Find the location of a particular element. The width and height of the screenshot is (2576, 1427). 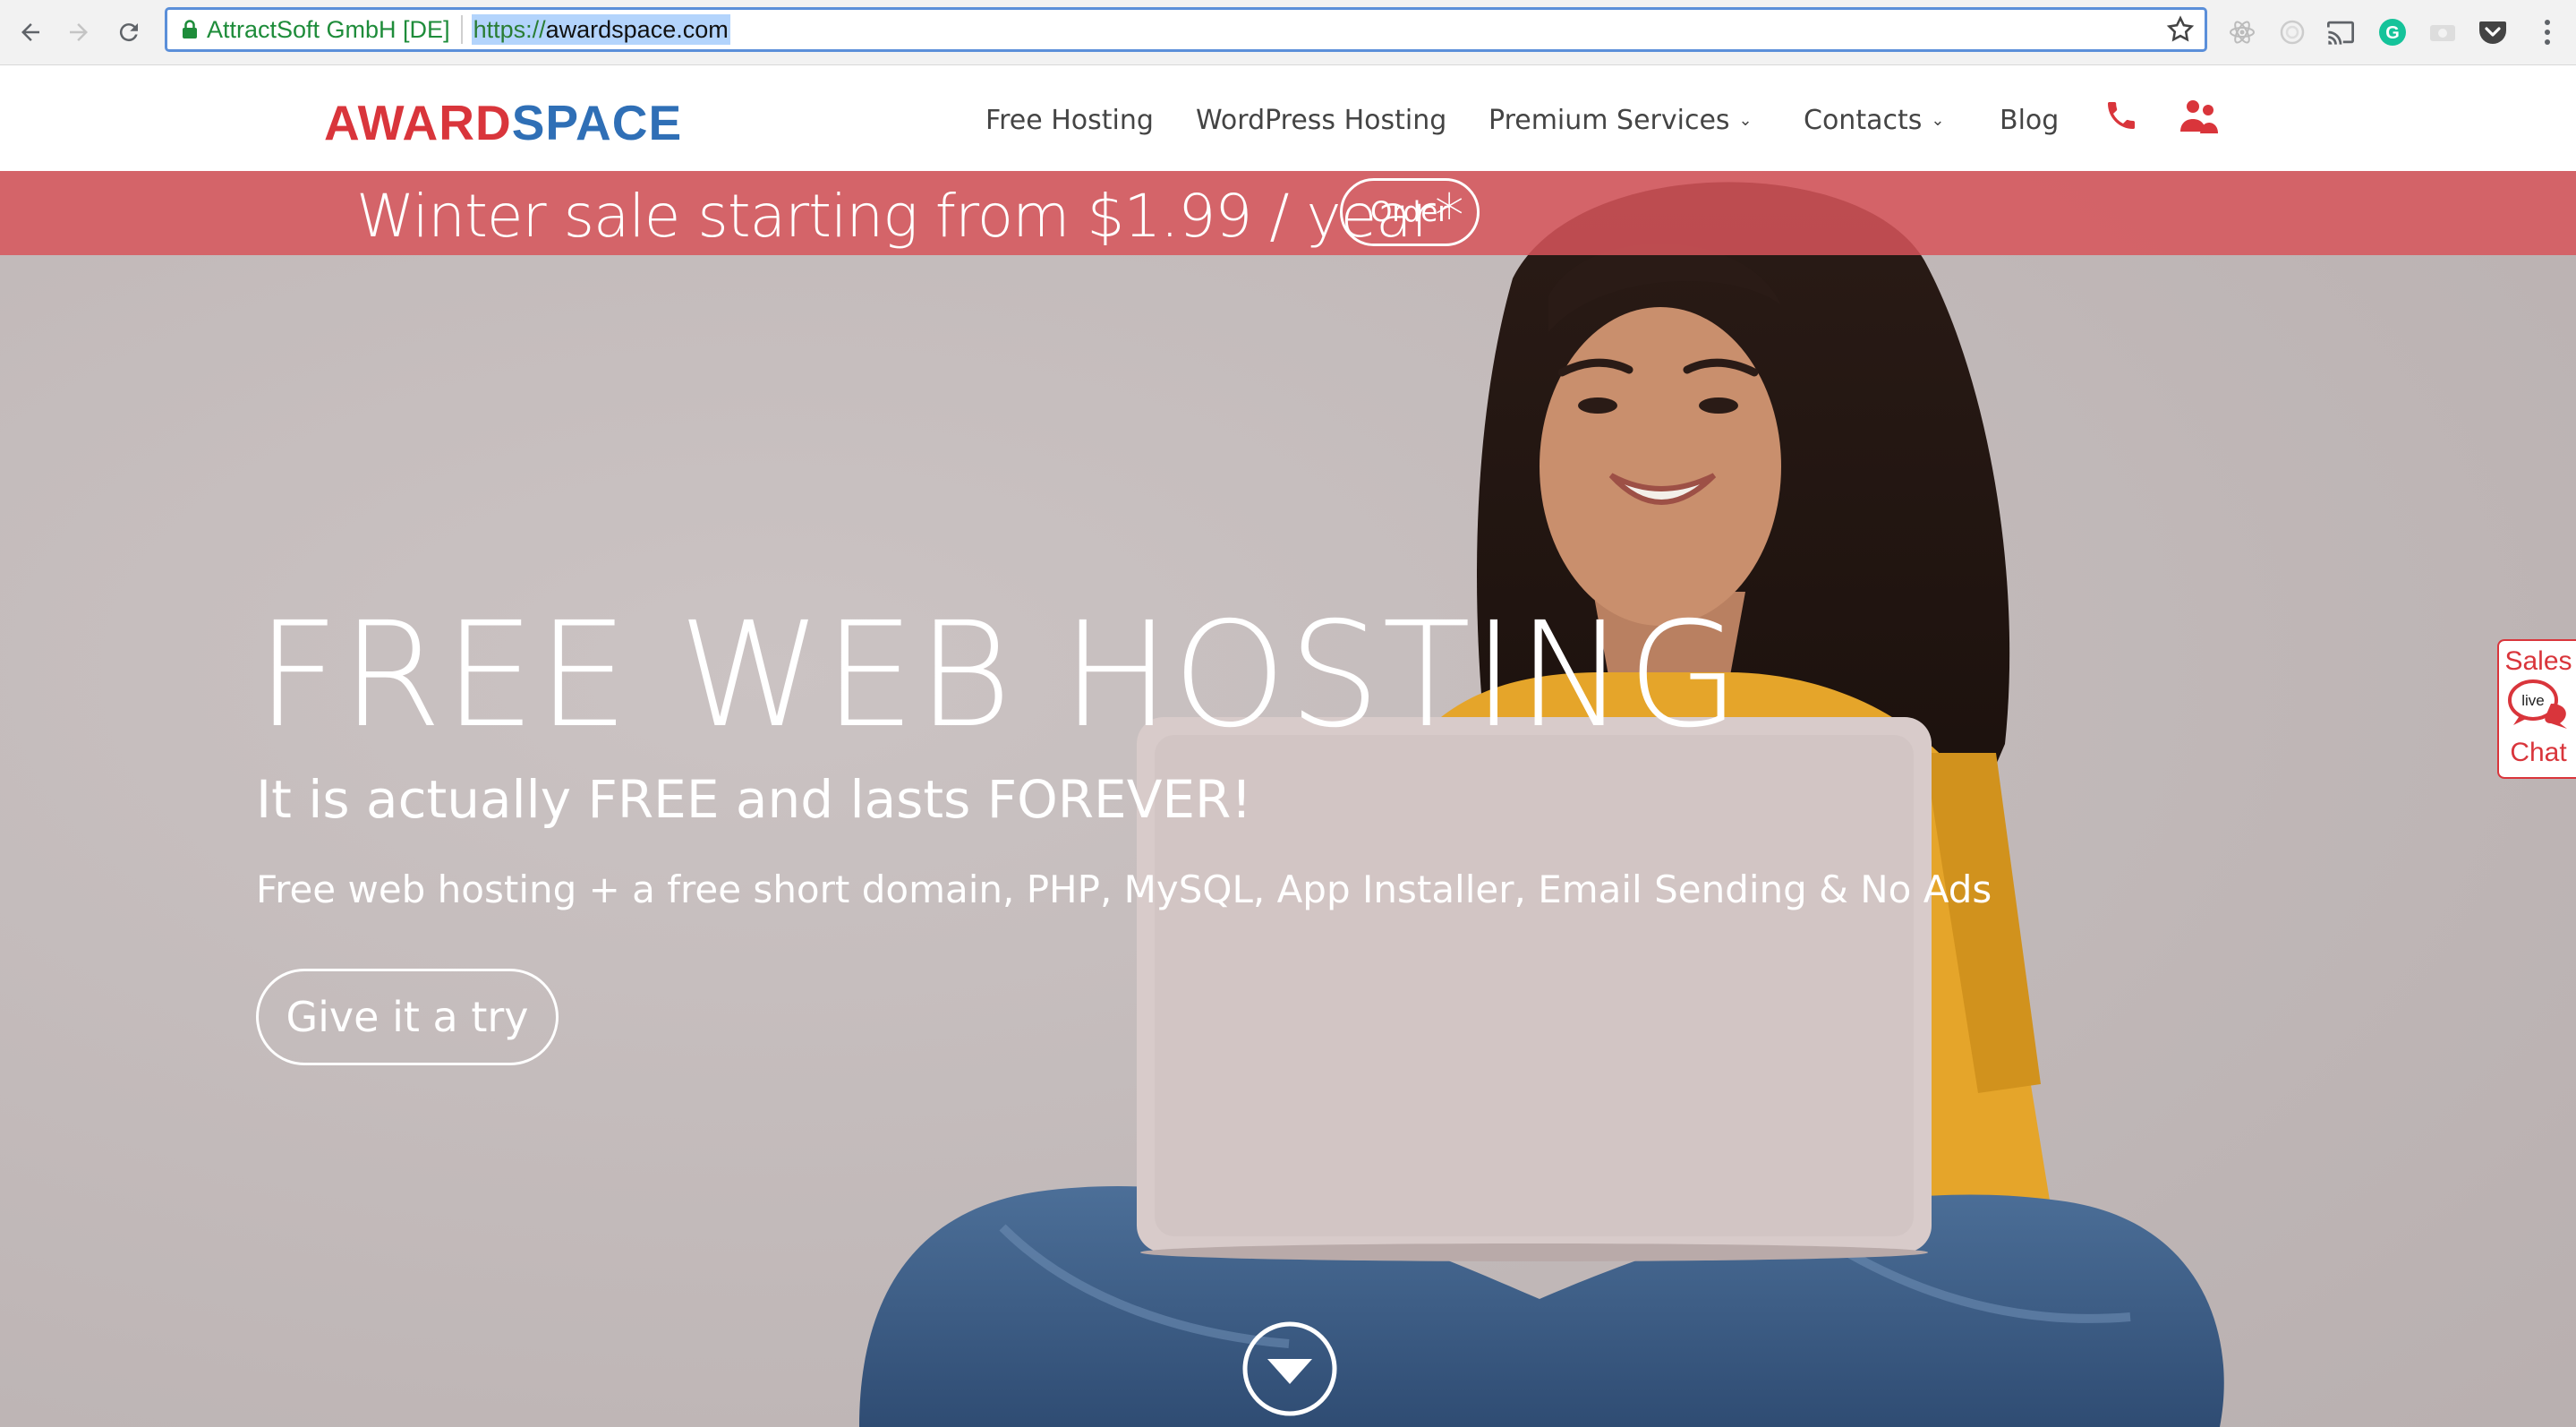

order-button: Order is located at coordinates (1410, 212).